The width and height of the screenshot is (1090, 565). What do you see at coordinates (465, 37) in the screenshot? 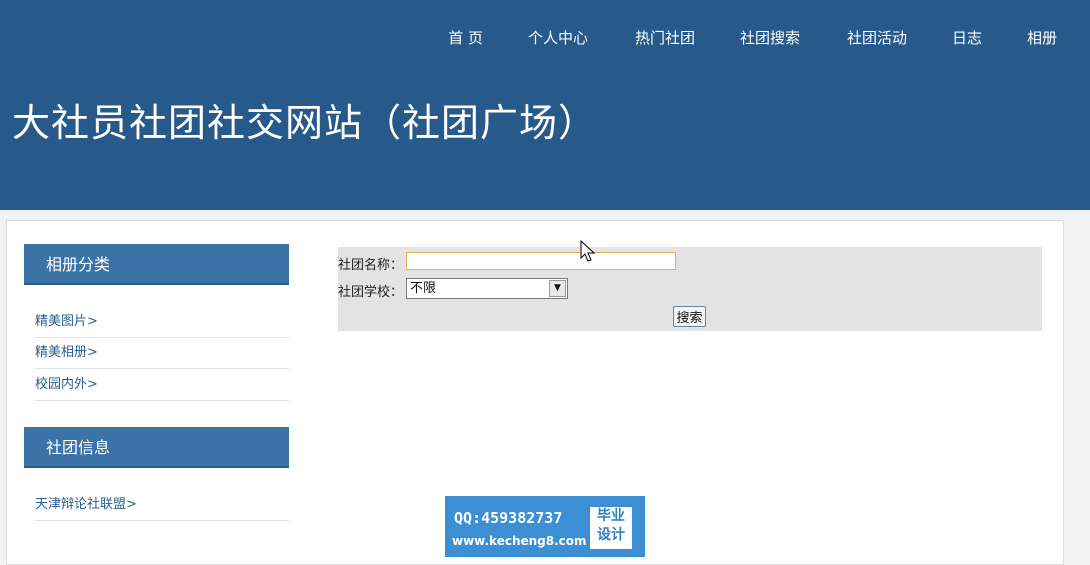
I see `nav-item-home: 首 页` at bounding box center [465, 37].